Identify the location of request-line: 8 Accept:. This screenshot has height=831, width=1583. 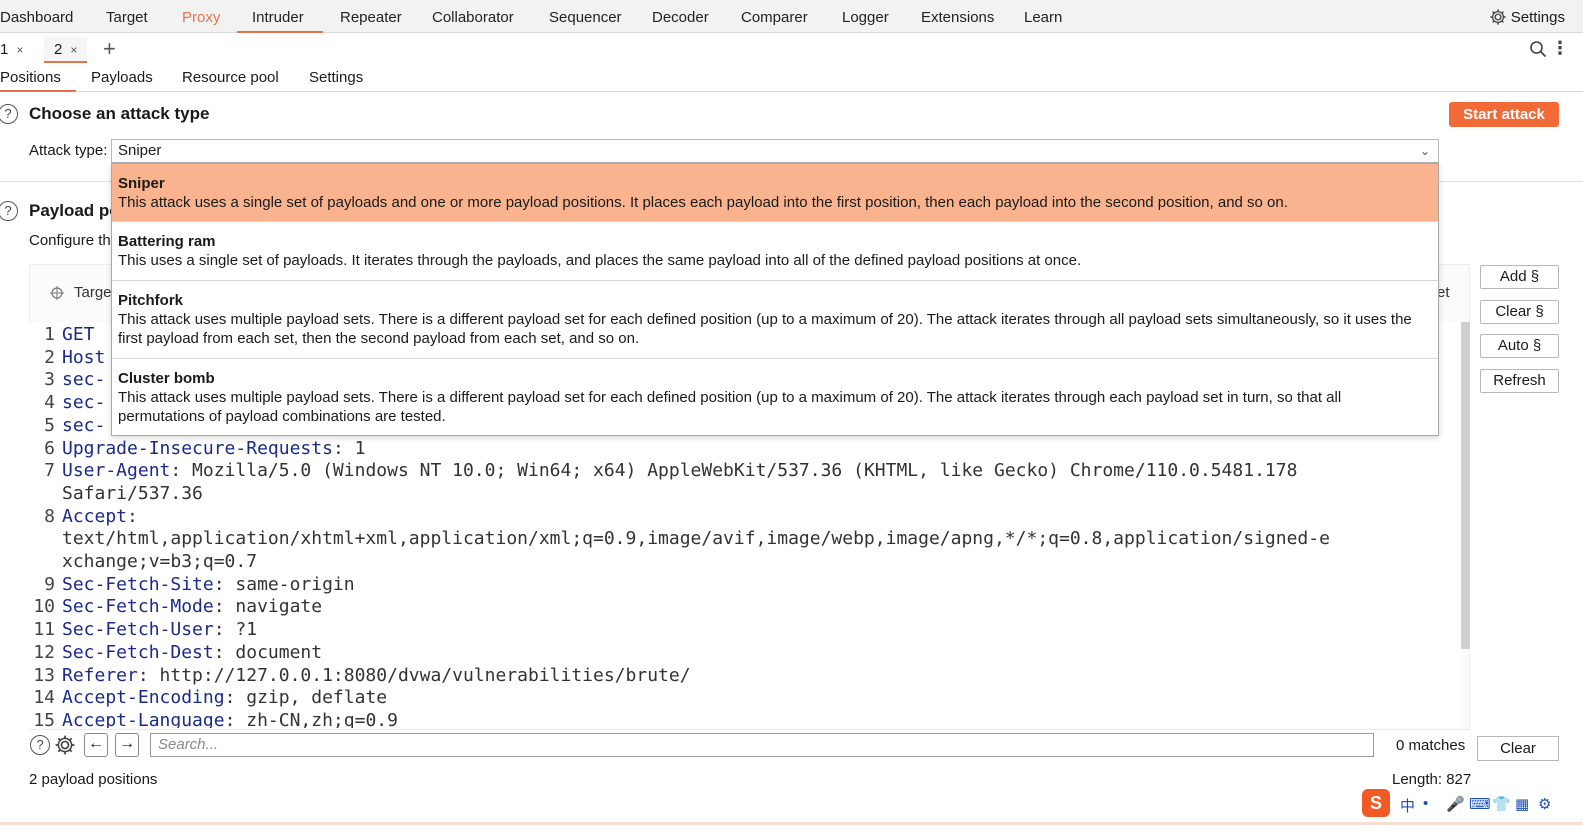
(83, 516).